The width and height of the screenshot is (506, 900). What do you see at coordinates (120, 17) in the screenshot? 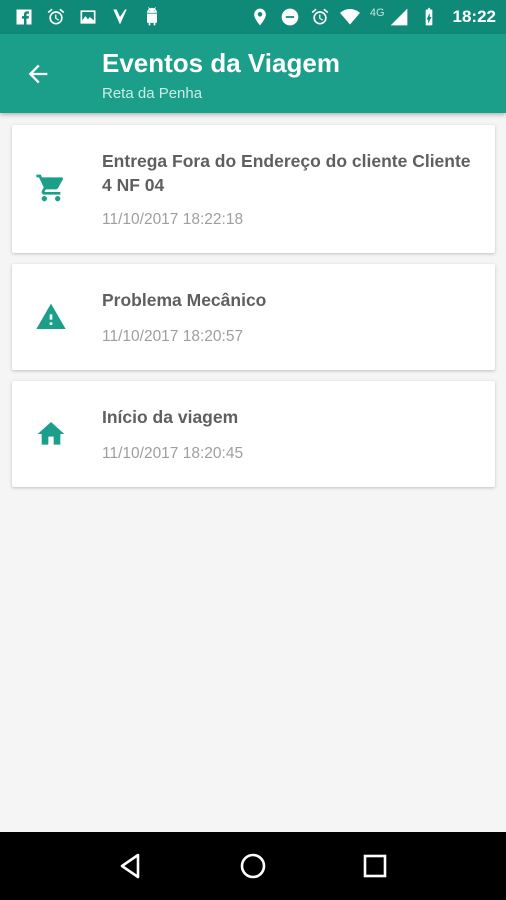
I see `app-notification-icon` at bounding box center [120, 17].